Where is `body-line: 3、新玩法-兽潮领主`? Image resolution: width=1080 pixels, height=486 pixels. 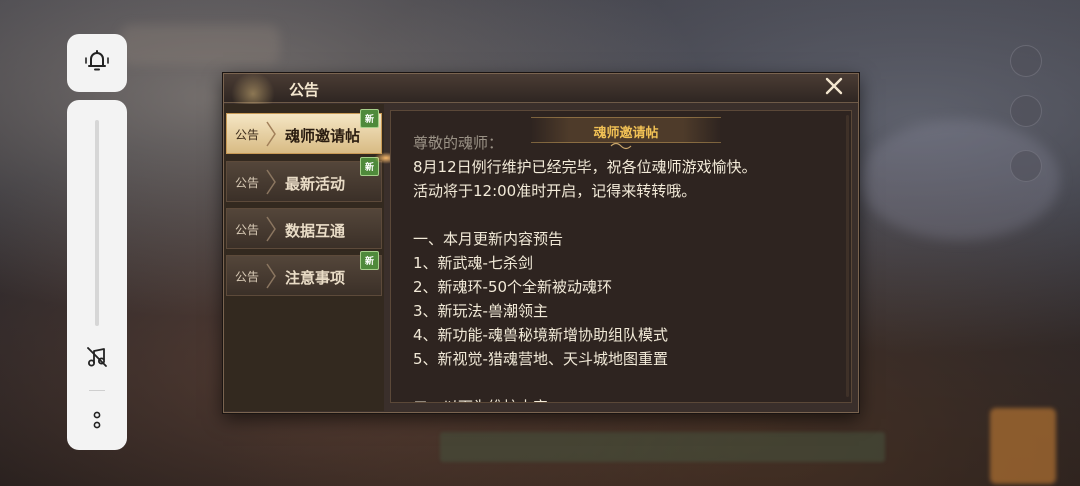
body-line: 3、新玩法-兽潮领主 is located at coordinates (480, 311).